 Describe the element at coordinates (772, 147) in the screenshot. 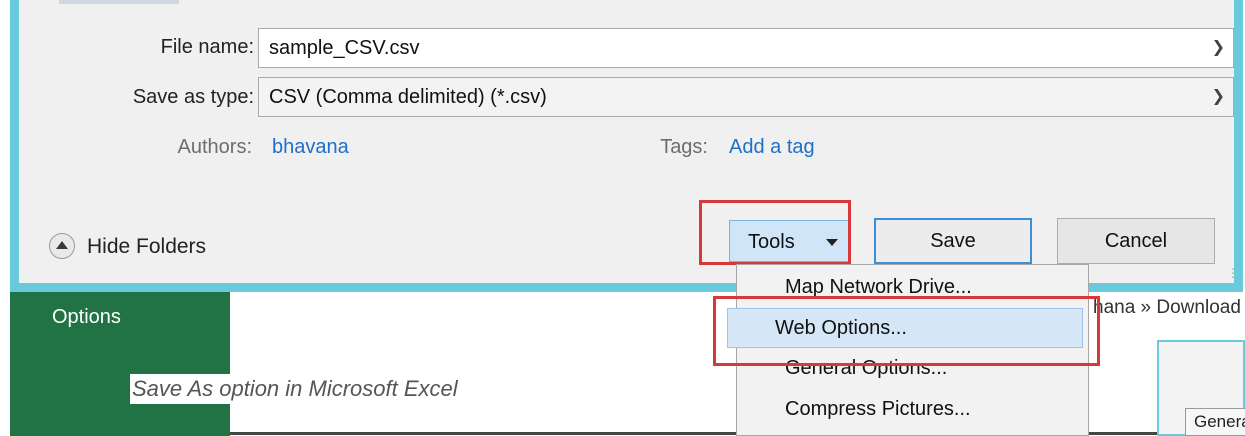

I see `tags-value: Add a tag` at that location.